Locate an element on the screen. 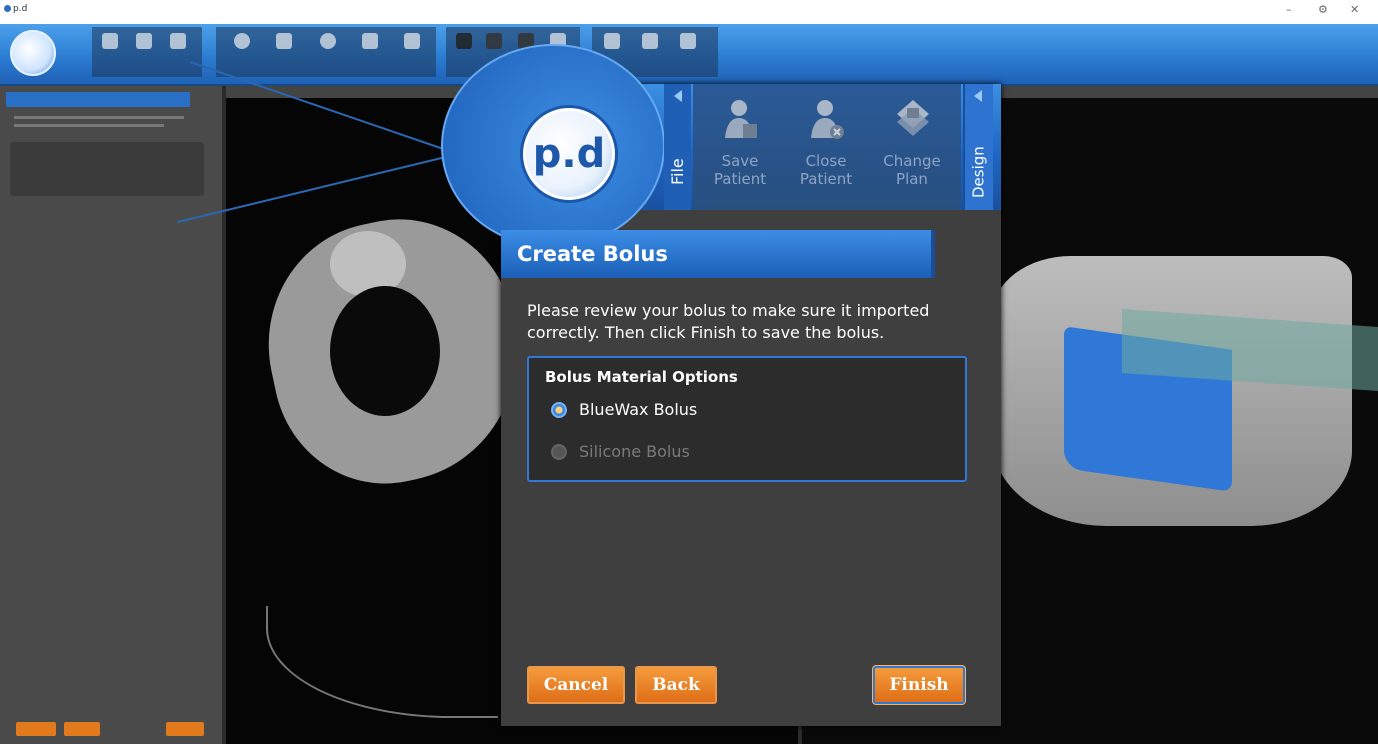 Image resolution: width=1378 pixels, height=744 pixels. change-plan-line2: Plan is located at coordinates (912, 179).